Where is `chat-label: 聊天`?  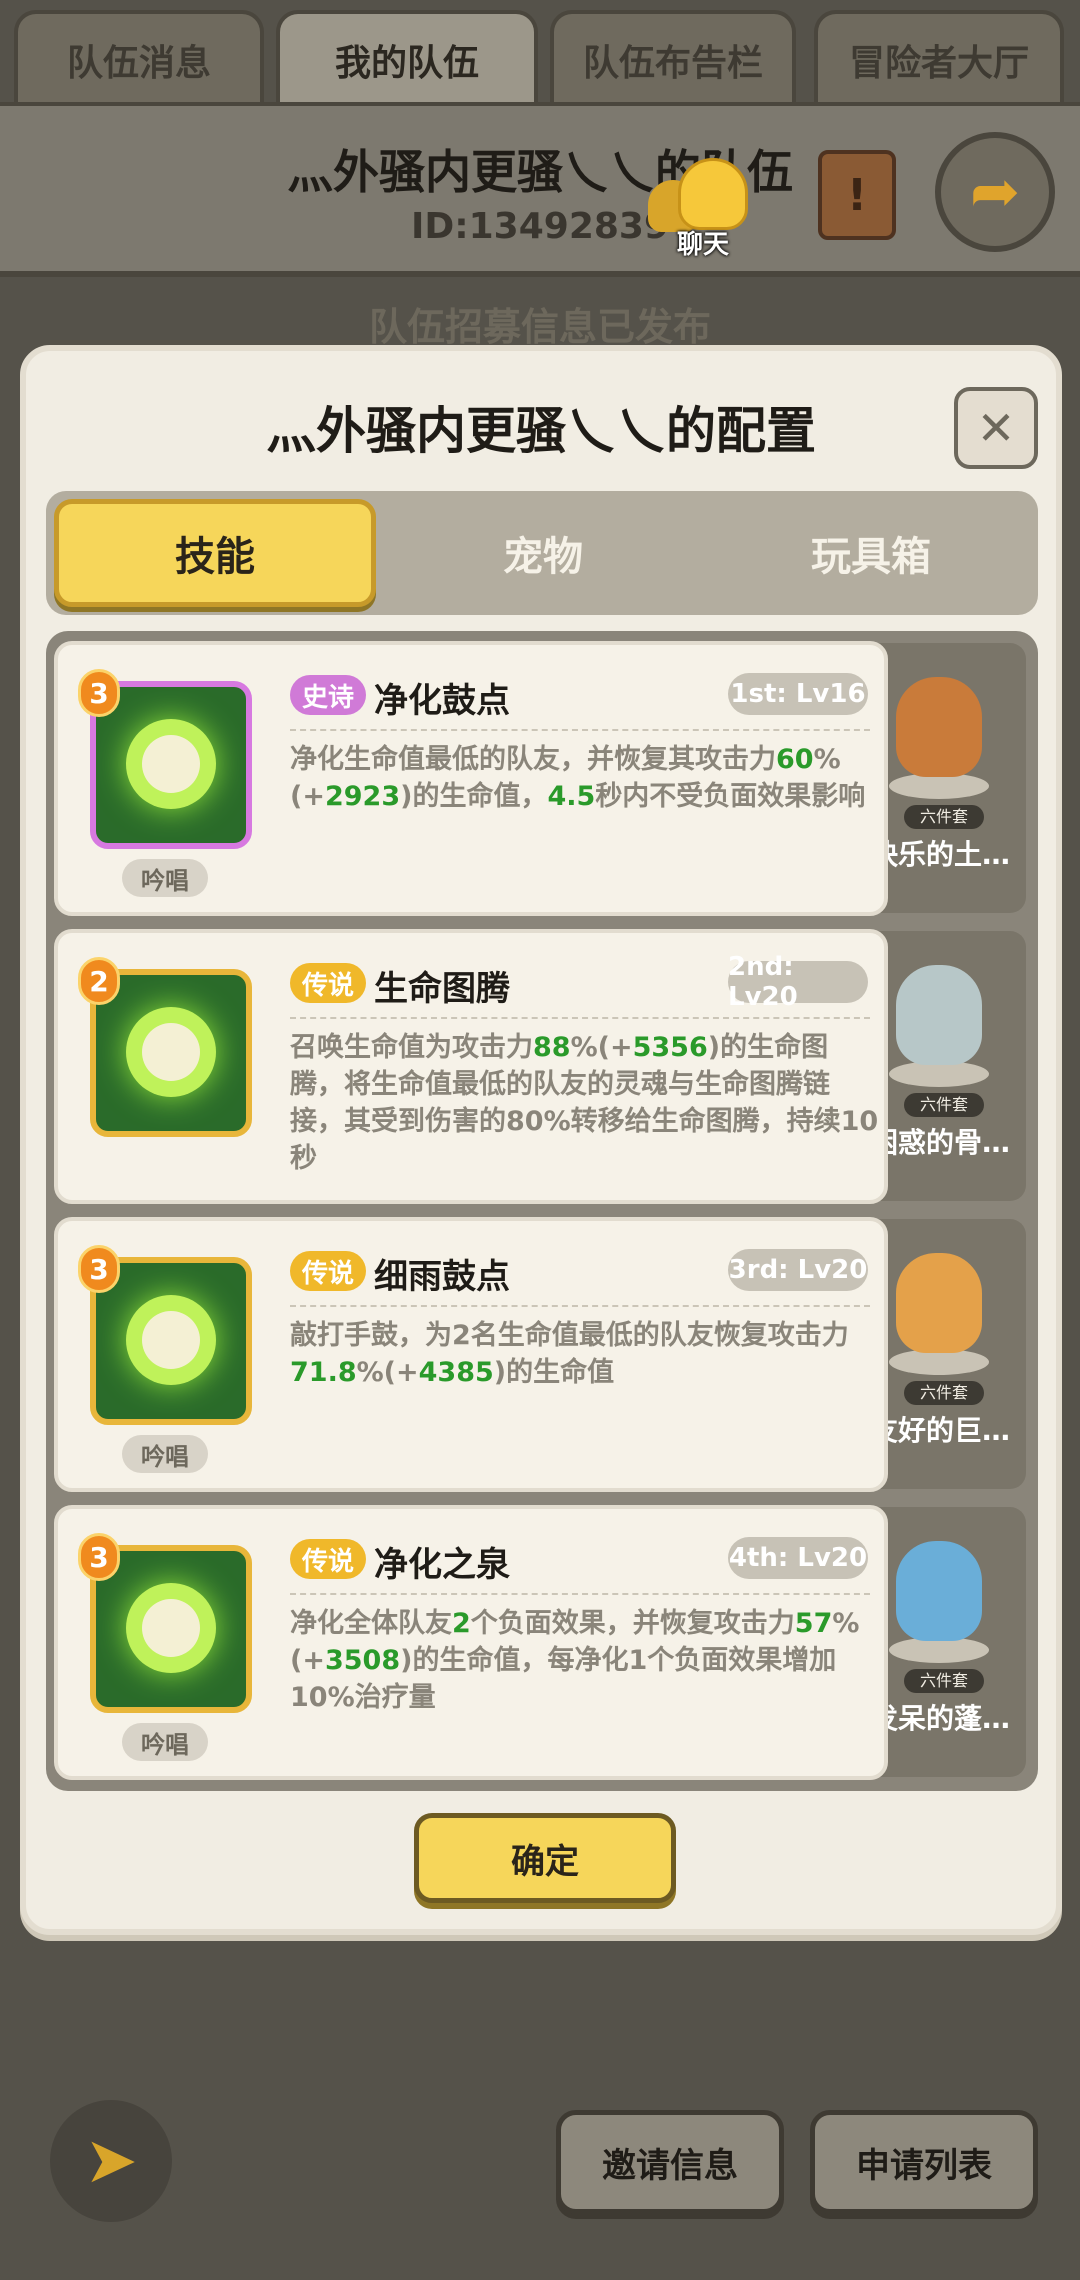
chat-label: 聊天 is located at coordinates (702, 245).